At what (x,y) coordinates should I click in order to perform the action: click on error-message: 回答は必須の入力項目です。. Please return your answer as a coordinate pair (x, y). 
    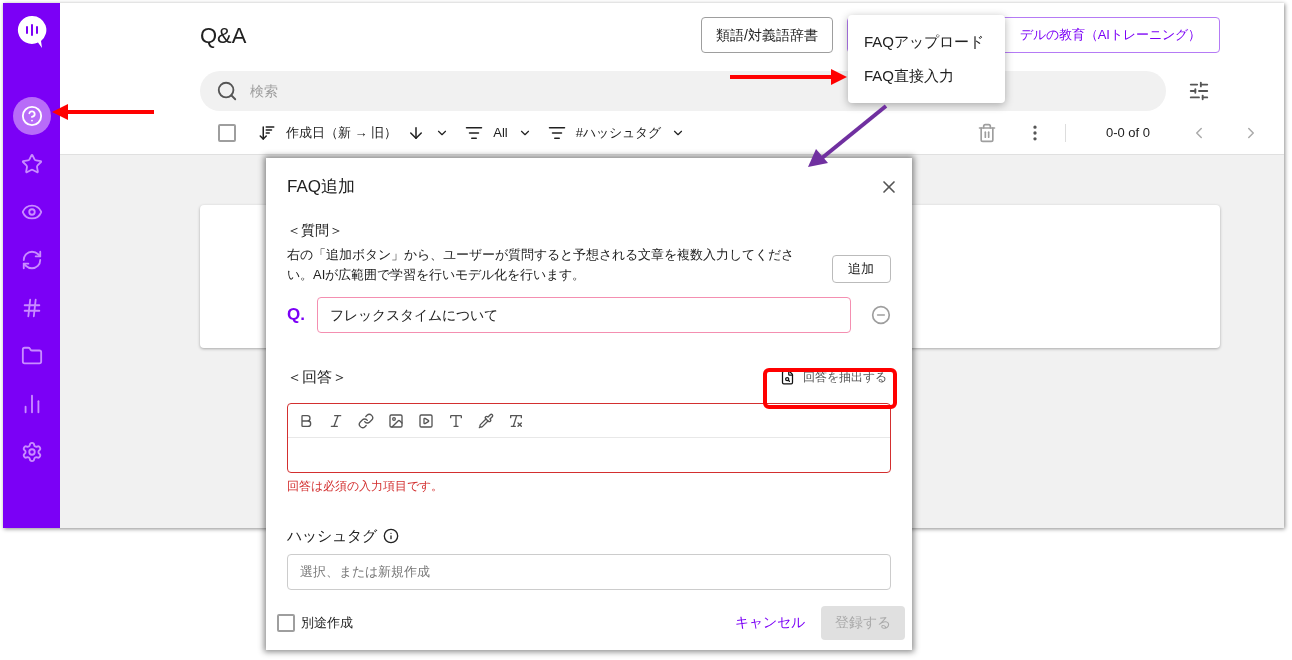
    Looking at the image, I should click on (365, 486).